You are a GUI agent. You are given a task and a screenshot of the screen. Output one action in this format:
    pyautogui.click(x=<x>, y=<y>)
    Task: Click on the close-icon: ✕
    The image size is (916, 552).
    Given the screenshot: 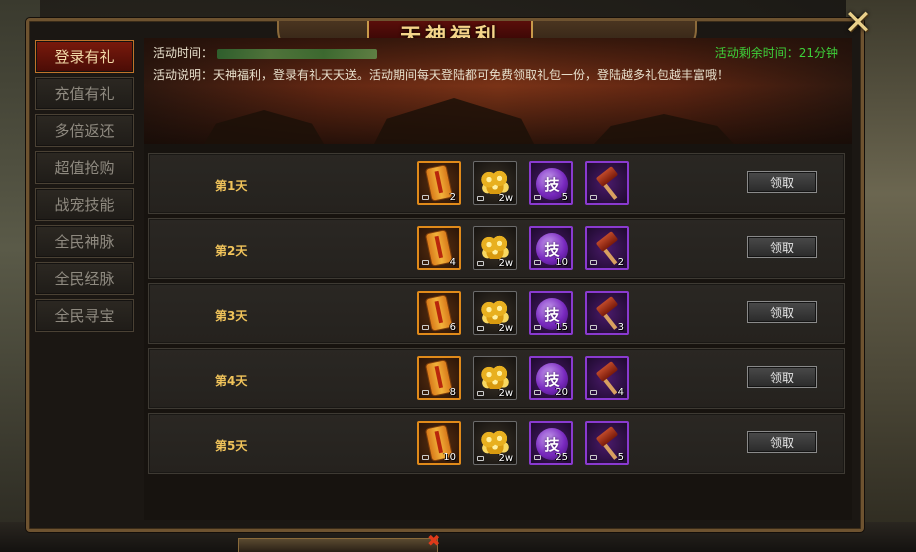 What is the action you would take?
    pyautogui.click(x=858, y=23)
    